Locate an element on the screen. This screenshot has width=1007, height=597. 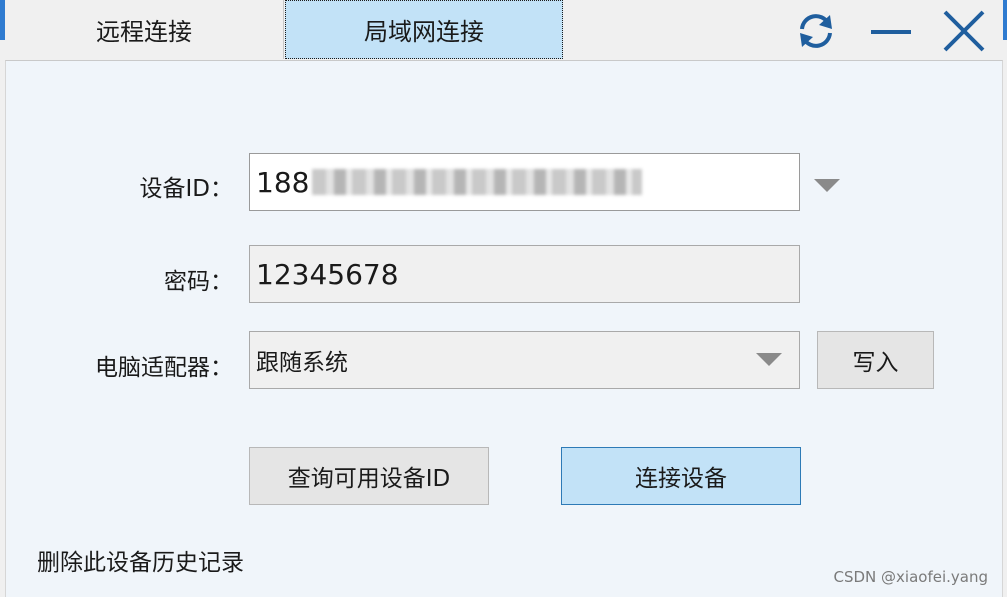
device-id-label: 设备ID： is located at coordinates (186, 189).